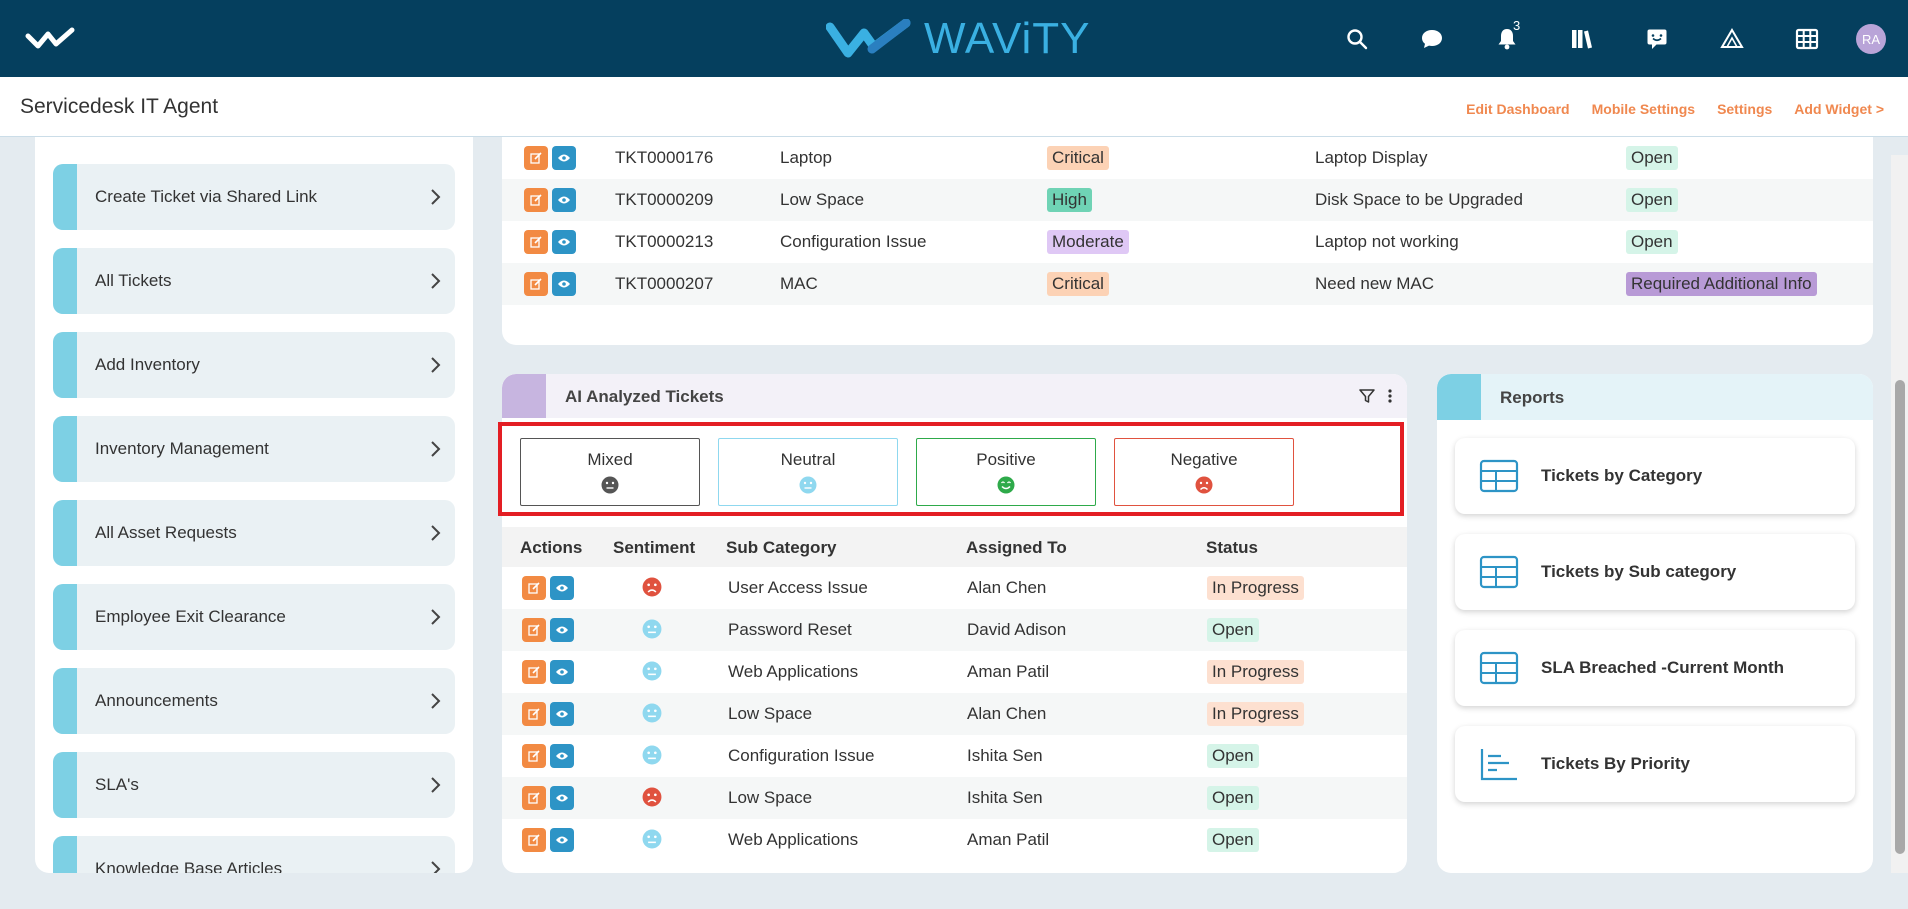 This screenshot has width=1908, height=909. What do you see at coordinates (610, 459) in the screenshot?
I see `sentiment-label: Mixed` at bounding box center [610, 459].